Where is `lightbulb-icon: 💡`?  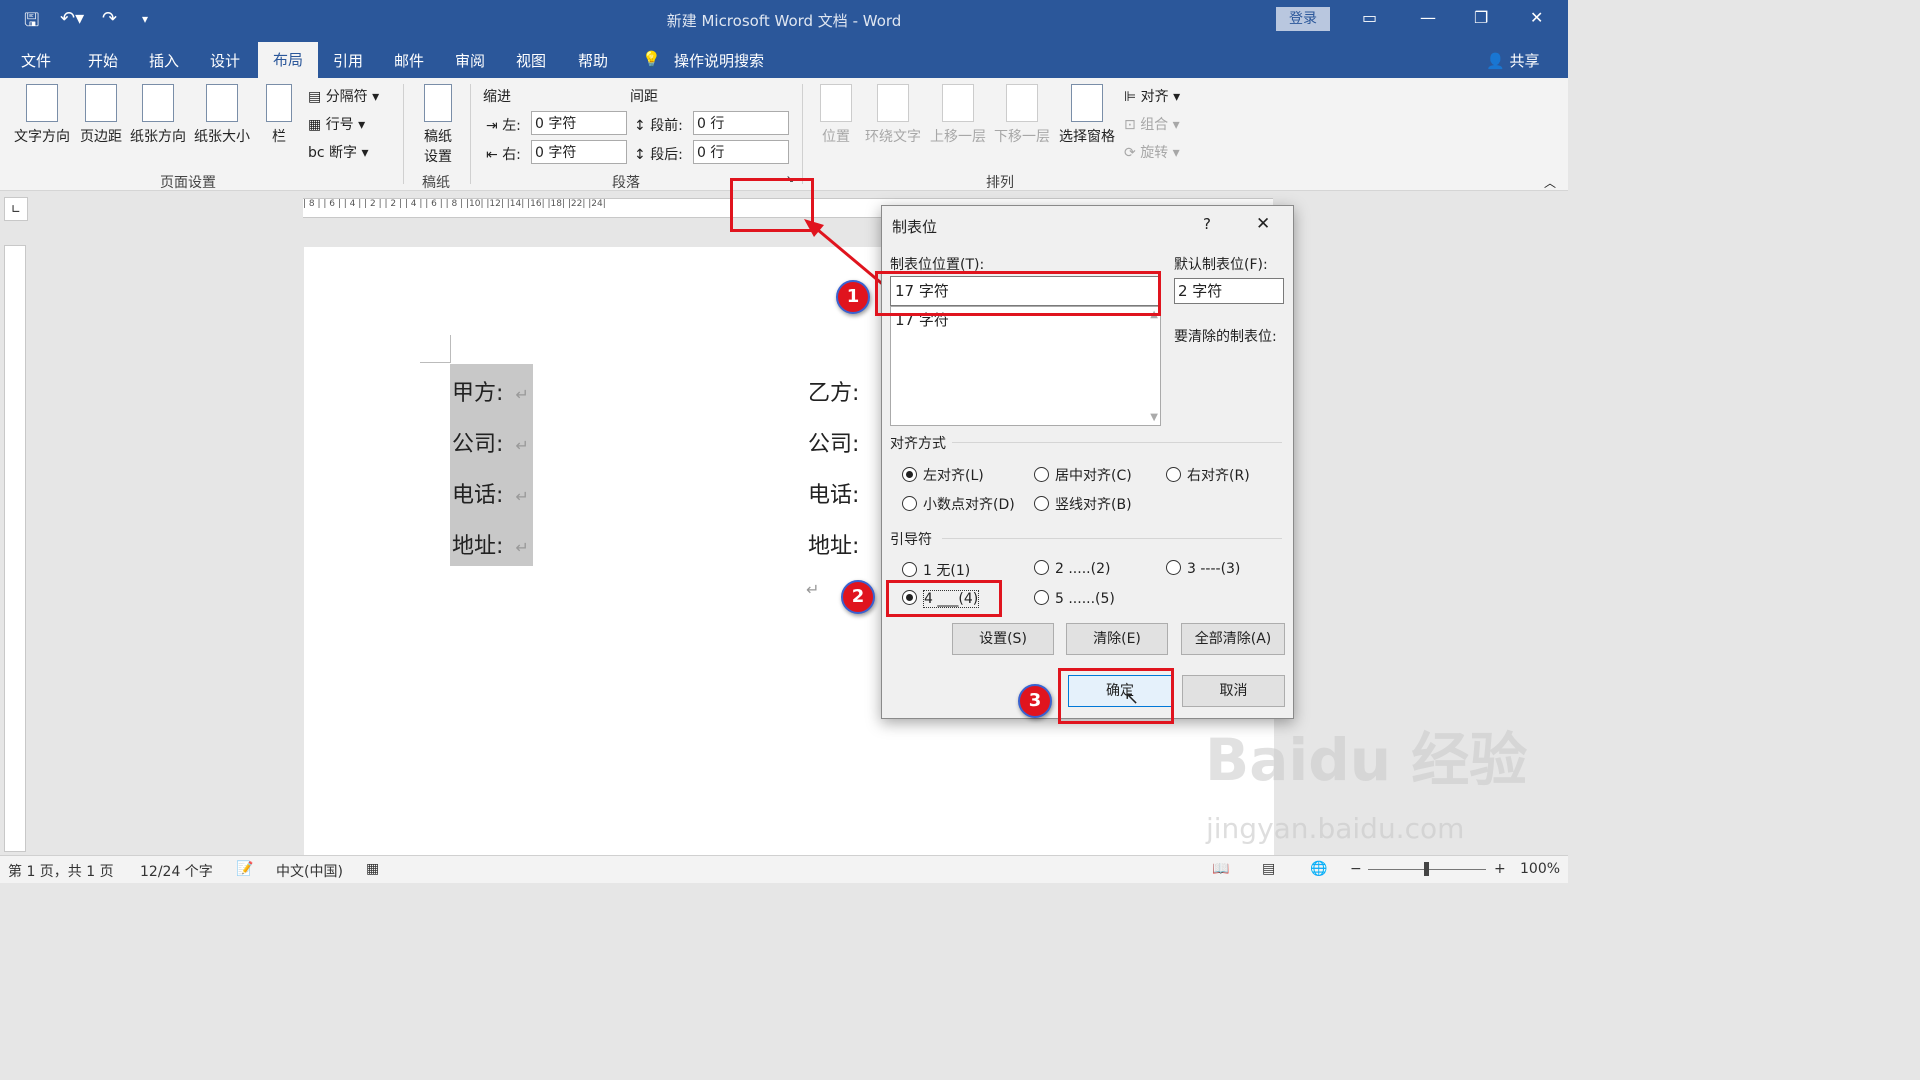 lightbulb-icon: 💡 is located at coordinates (651, 59).